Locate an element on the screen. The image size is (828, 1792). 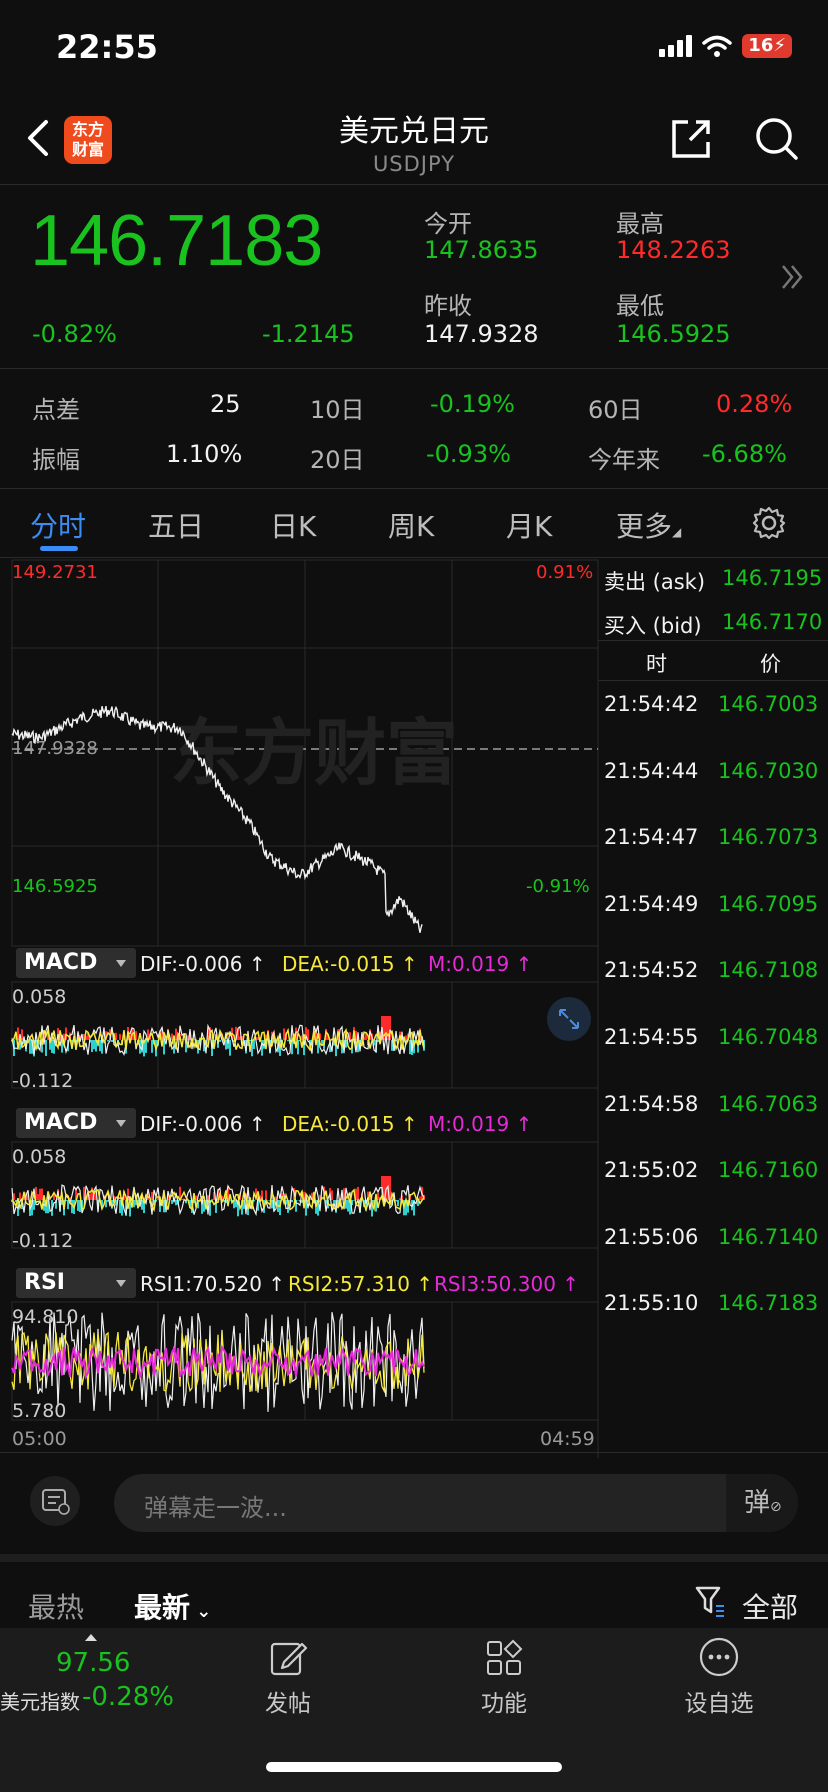
tick-time: 21:55:06 is located at coordinates (651, 1236).